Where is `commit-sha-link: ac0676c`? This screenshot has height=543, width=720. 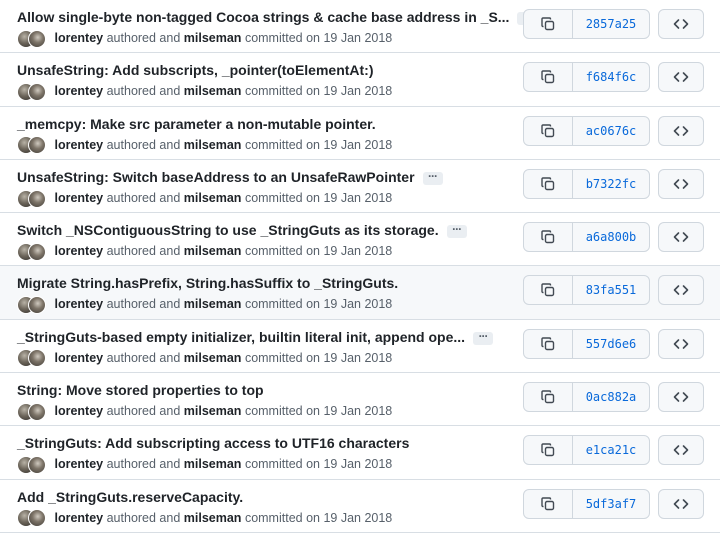
commit-sha-link: ac0676c is located at coordinates (611, 131).